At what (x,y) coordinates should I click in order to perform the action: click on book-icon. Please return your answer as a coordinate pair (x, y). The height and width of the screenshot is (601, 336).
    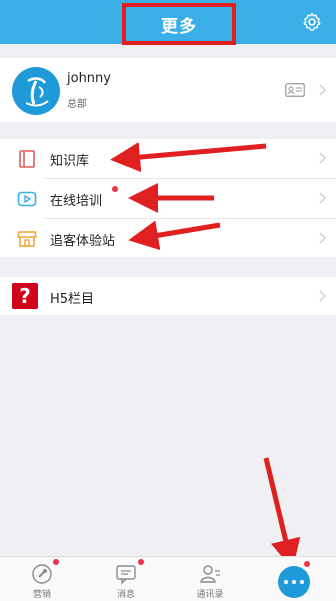
    Looking at the image, I should click on (27, 159).